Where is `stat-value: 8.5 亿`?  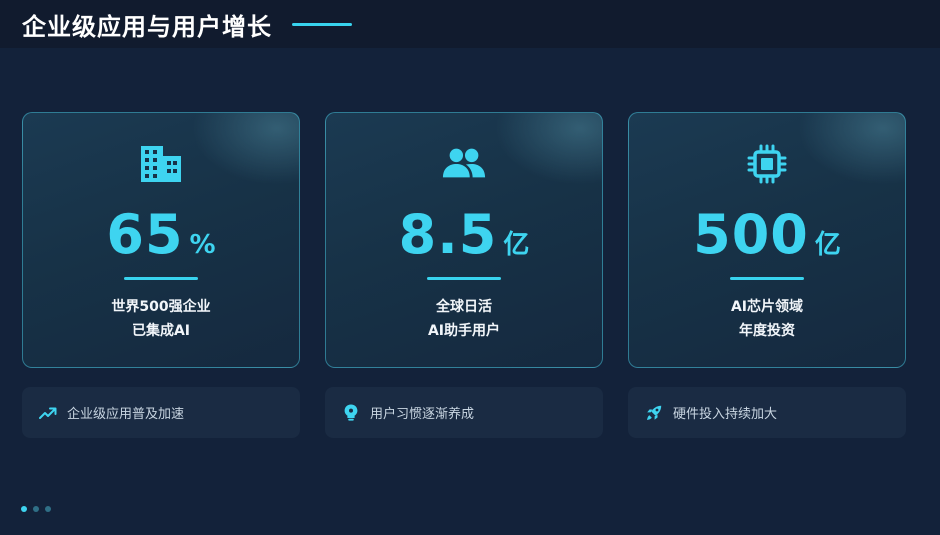 stat-value: 8.5 亿 is located at coordinates (464, 235).